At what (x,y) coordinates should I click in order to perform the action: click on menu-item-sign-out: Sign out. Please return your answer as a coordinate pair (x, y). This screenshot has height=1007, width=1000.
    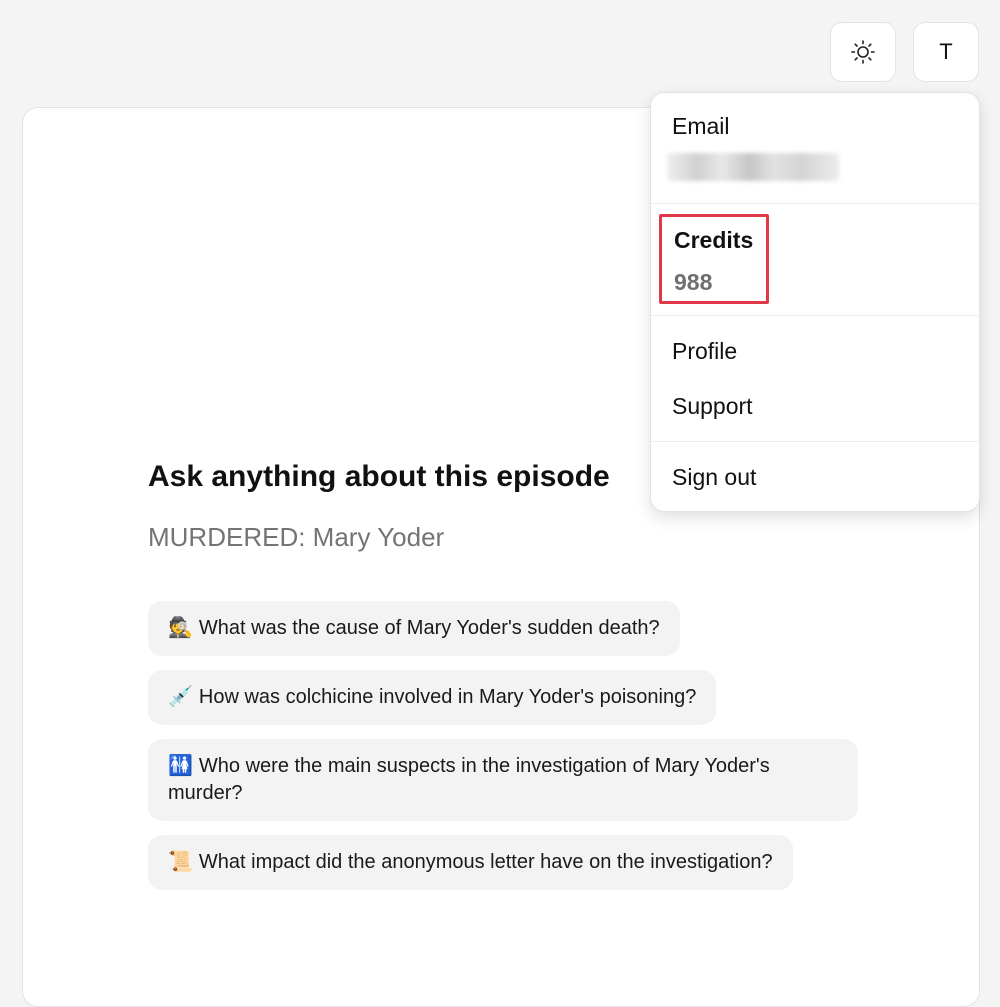
    Looking at the image, I should click on (714, 477).